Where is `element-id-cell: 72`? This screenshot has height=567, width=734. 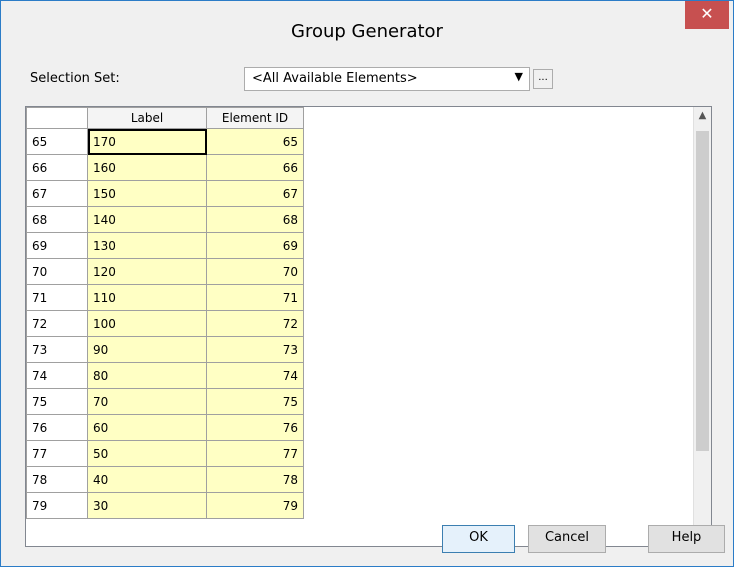
element-id-cell: 72 is located at coordinates (255, 323).